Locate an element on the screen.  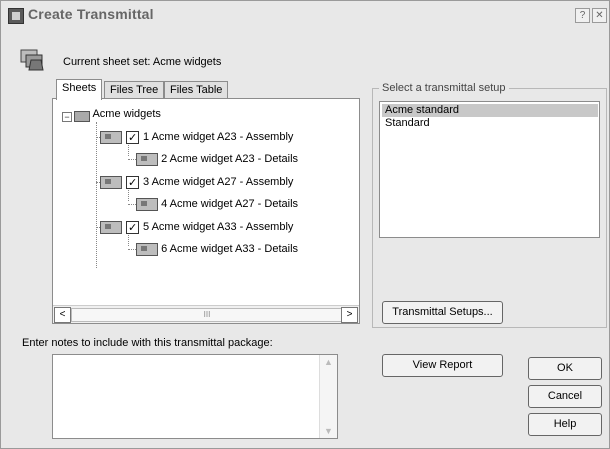
scroll-down-icon: ▼ is located at coordinates (328, 431).